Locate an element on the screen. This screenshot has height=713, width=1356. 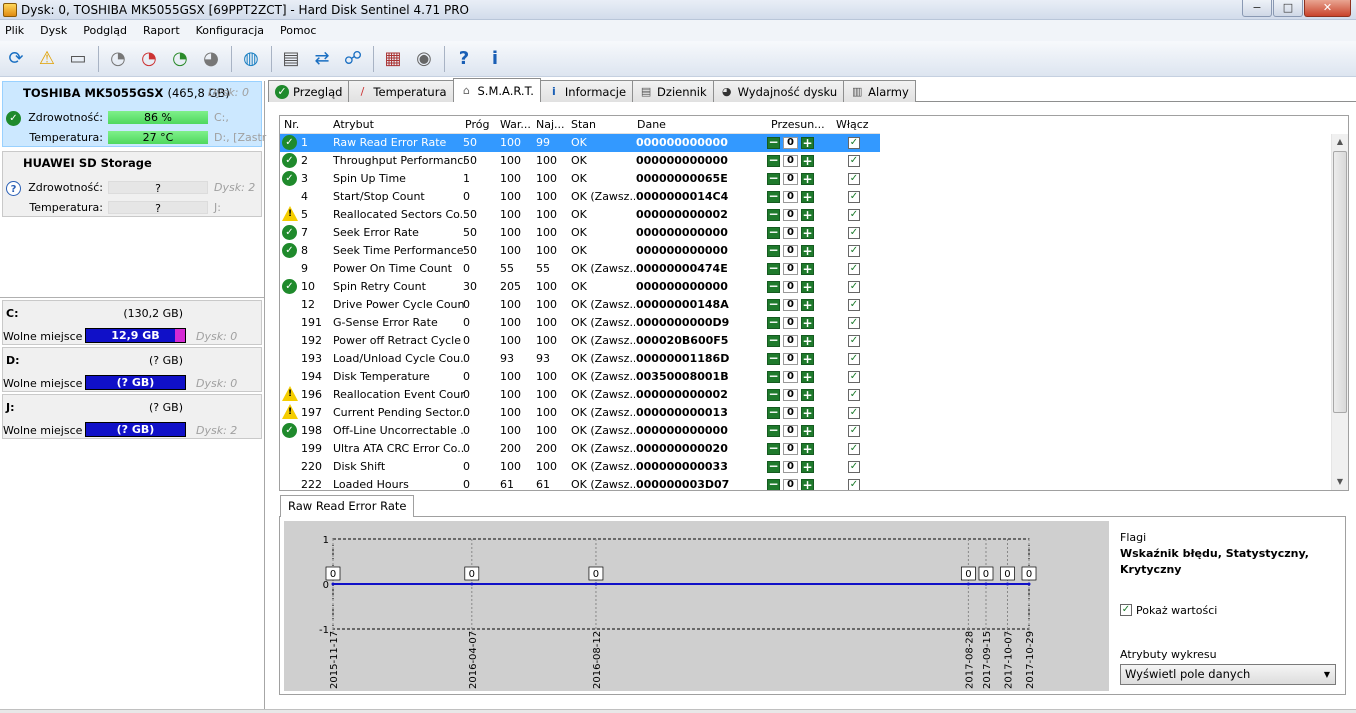
col-prog: Próg is located at coordinates (477, 124).